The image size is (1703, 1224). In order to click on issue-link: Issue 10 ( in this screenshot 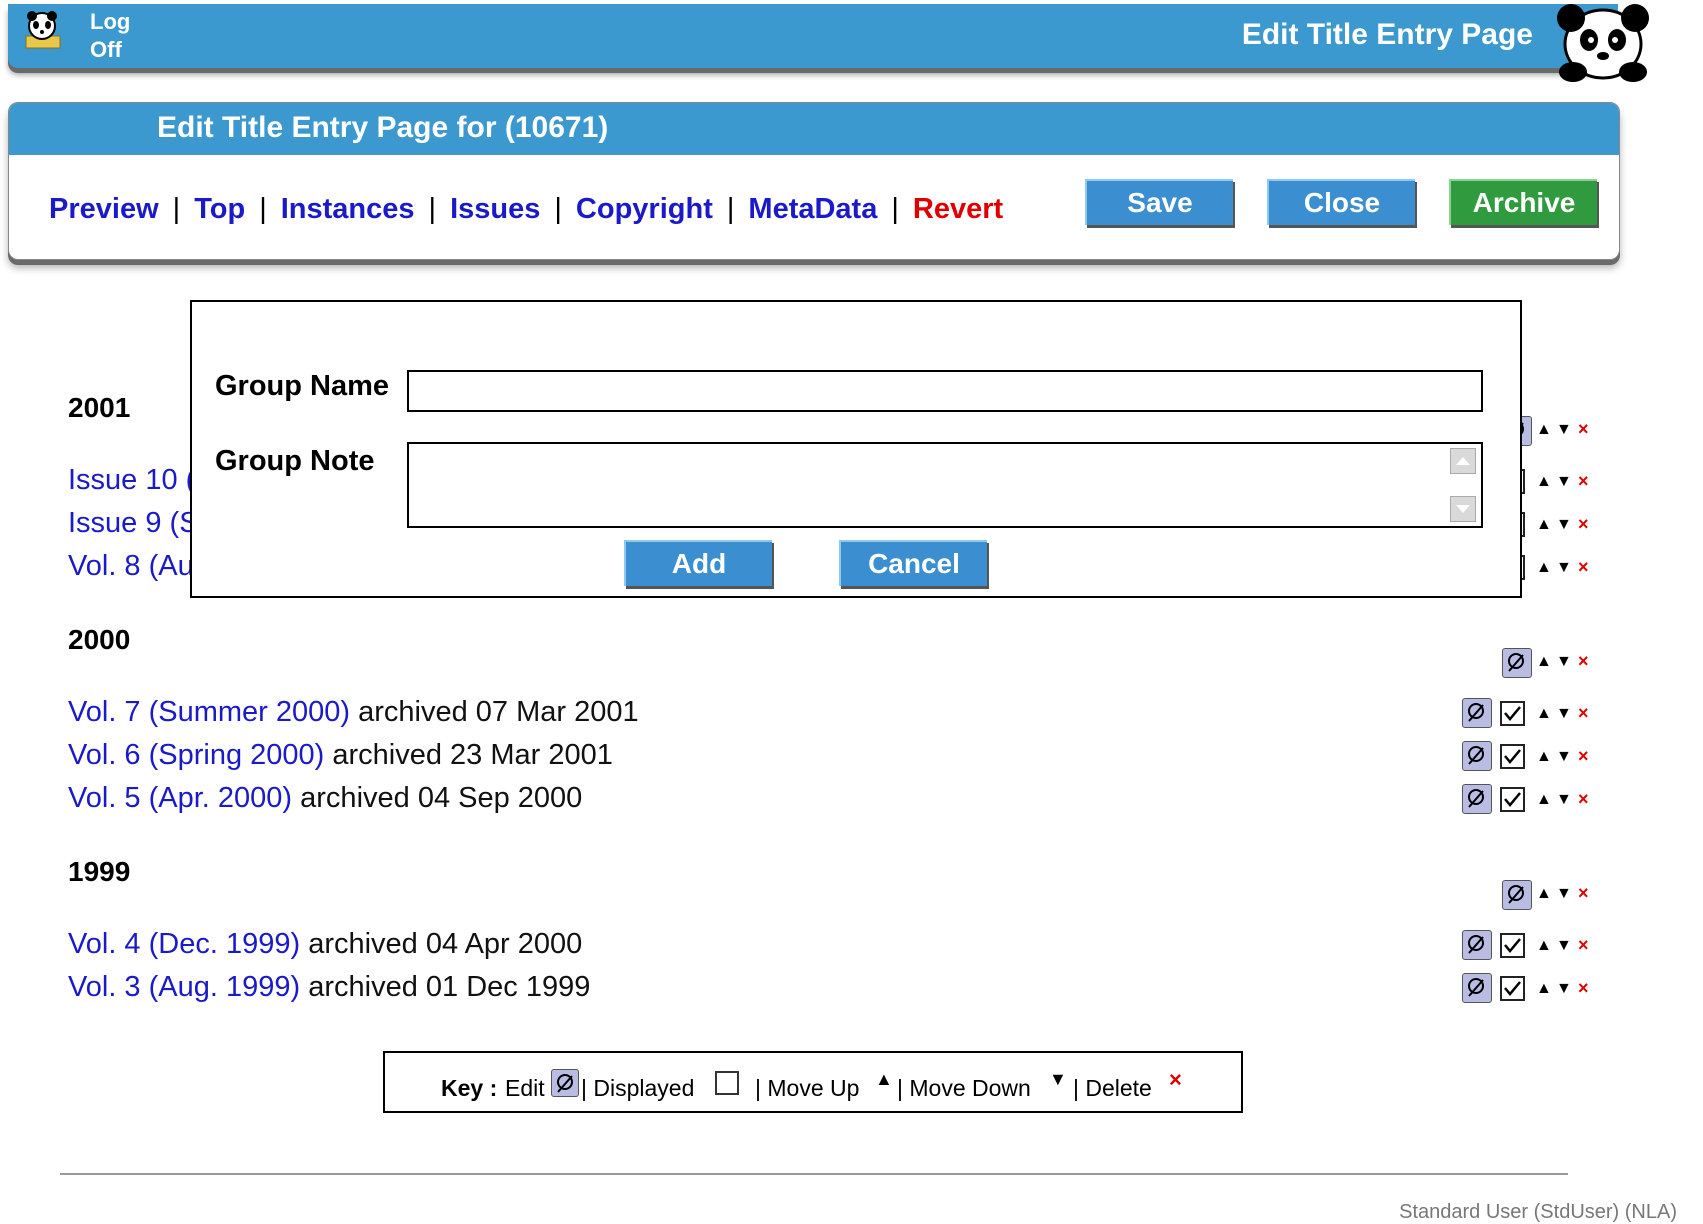, I will do `click(131, 480)`.